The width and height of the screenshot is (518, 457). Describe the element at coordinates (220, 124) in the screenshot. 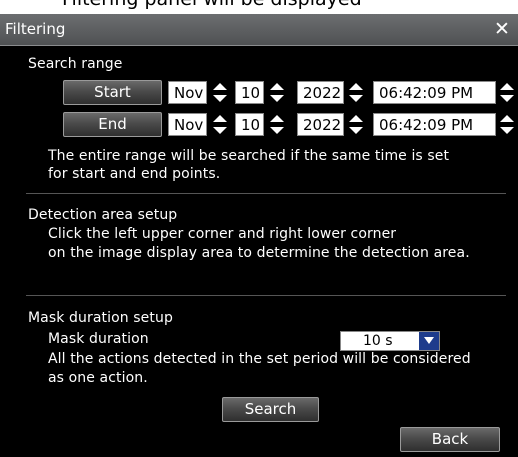

I see `end-month-spinner-icon` at that location.